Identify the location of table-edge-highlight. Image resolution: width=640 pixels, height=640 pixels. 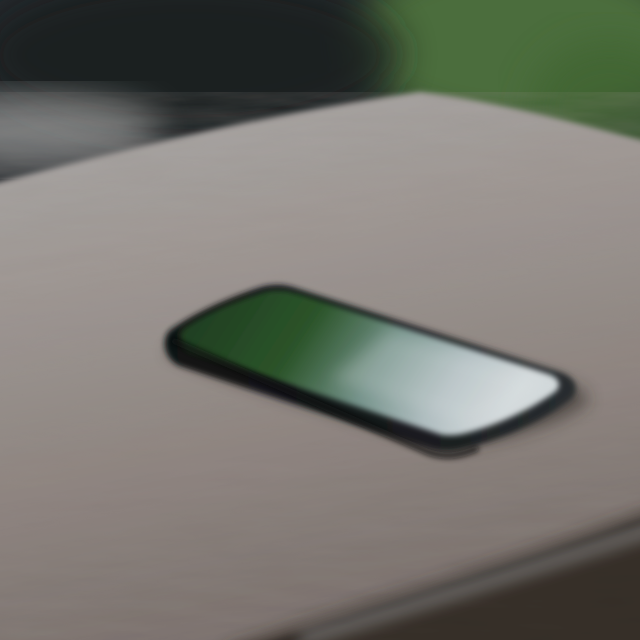
(469, 583).